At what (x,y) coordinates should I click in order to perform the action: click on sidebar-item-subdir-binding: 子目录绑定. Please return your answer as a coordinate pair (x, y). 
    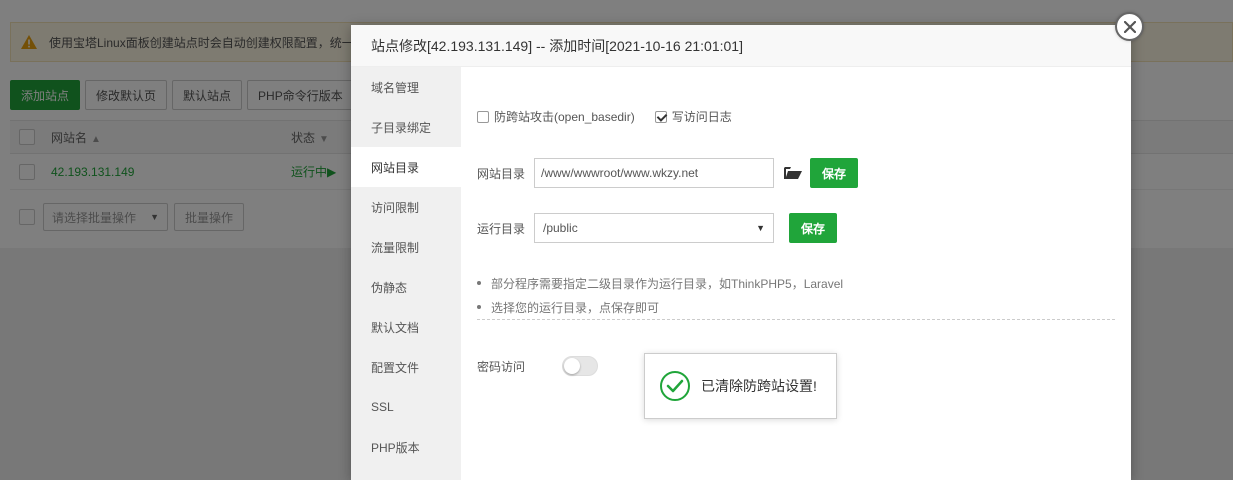
    Looking at the image, I should click on (406, 127).